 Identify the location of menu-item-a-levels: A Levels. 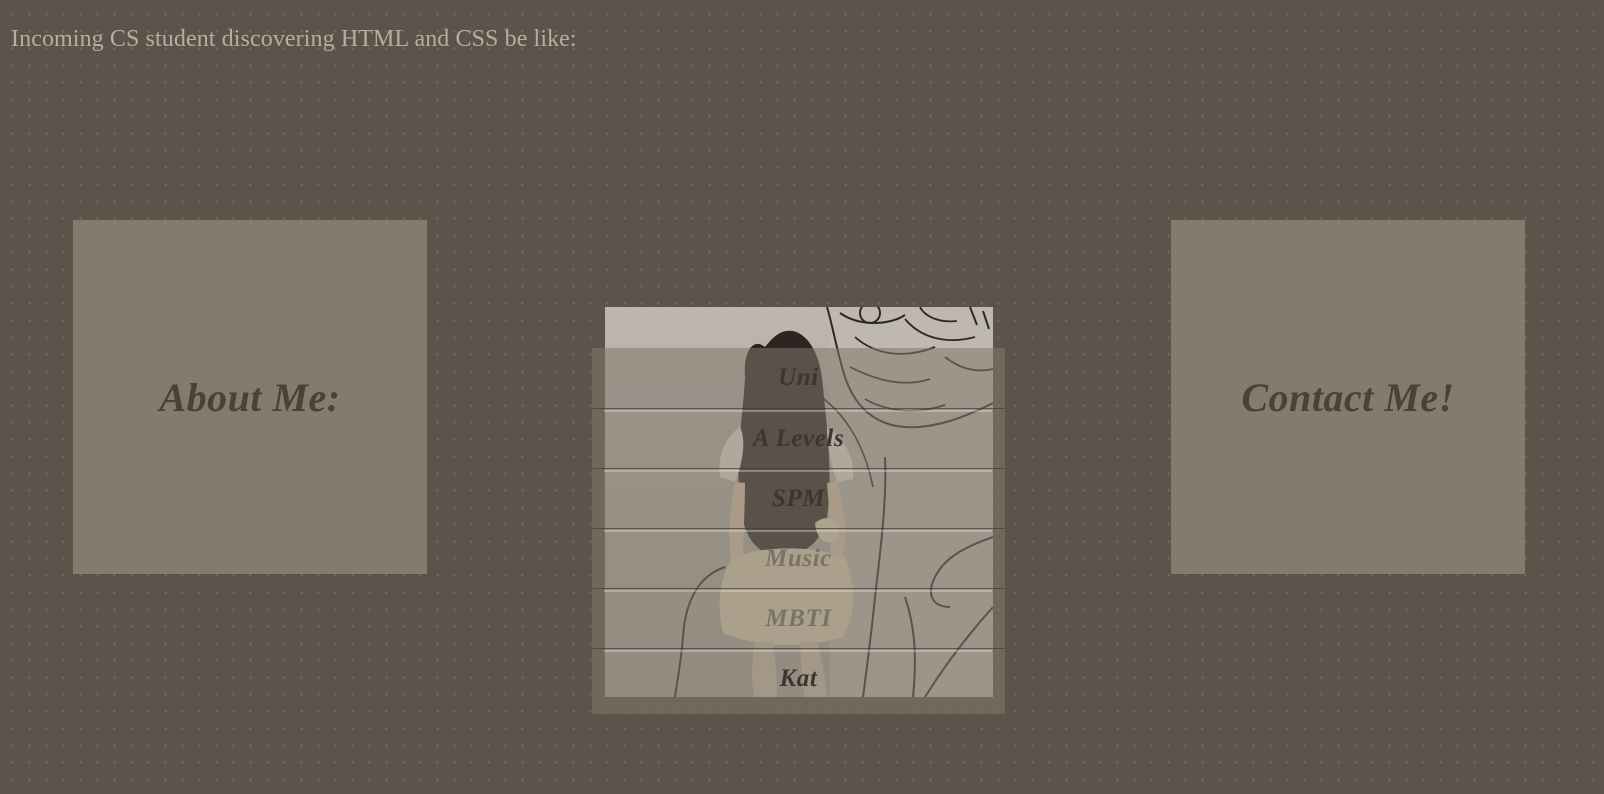
(798, 438).